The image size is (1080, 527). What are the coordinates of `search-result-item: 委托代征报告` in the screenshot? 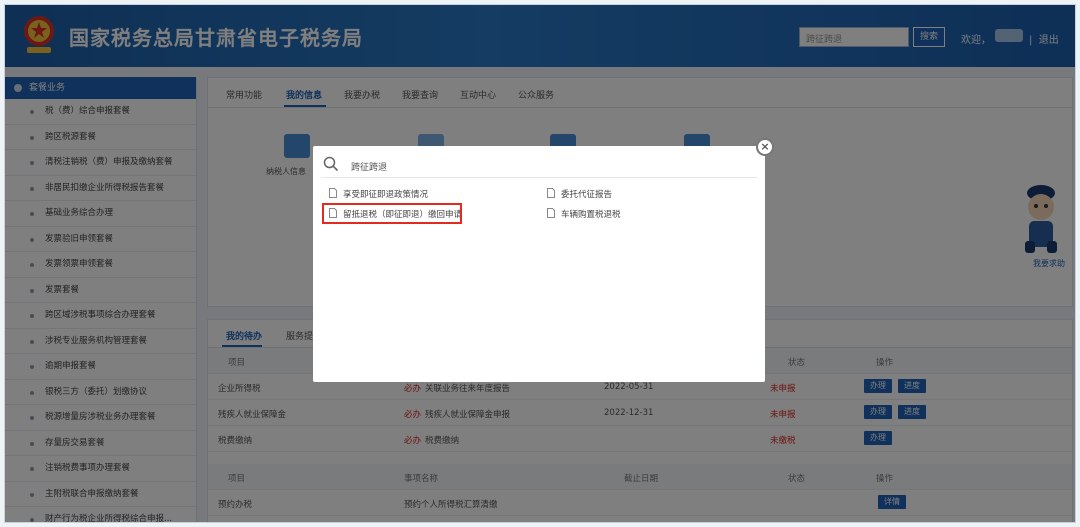 It's located at (579, 194).